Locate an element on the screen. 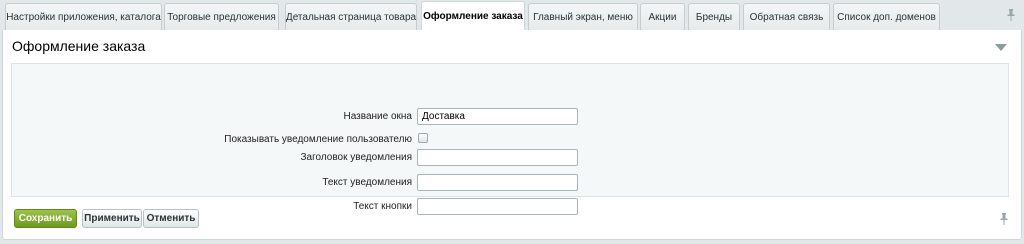 The width and height of the screenshot is (1024, 244). tab-label: Обратная связь is located at coordinates (786, 17).